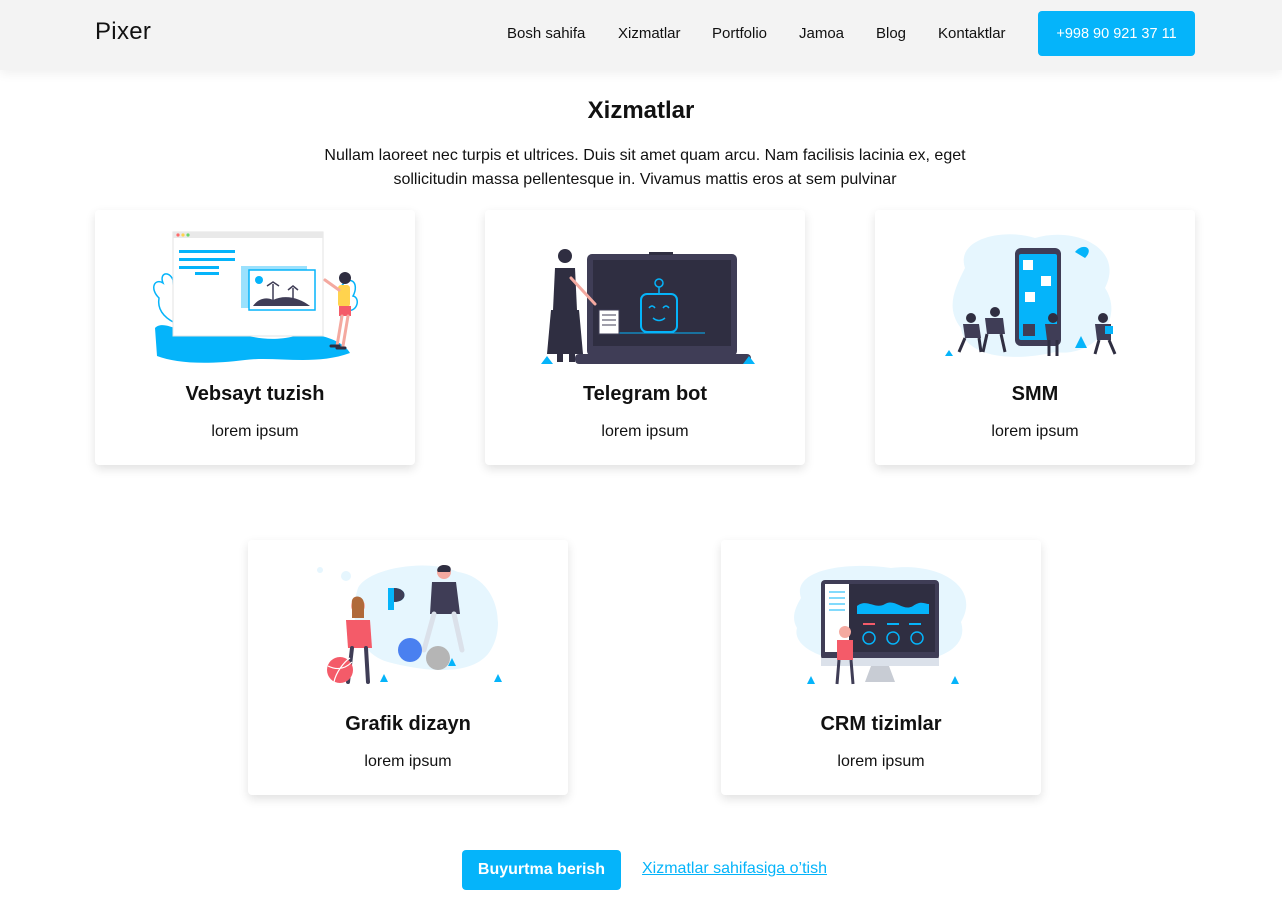  Describe the element at coordinates (649, 33) in the screenshot. I see `nav-link-services: Xizmatlar` at that location.